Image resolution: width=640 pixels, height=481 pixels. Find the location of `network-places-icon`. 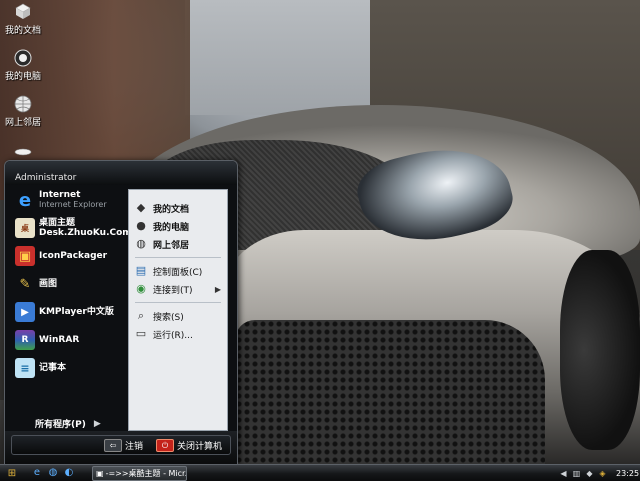

network-places-icon is located at coordinates (23, 104).